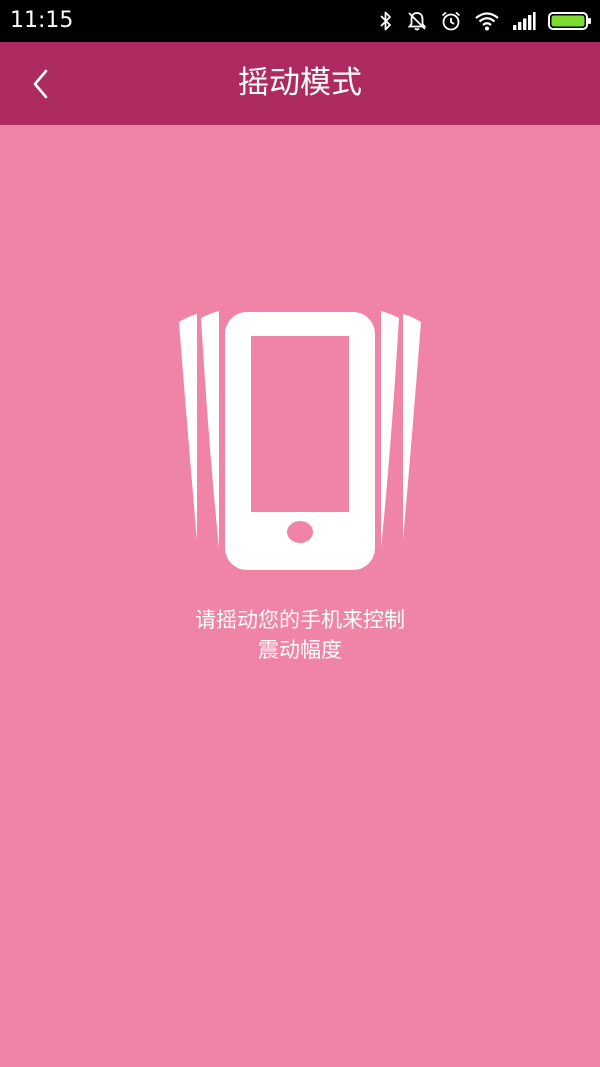 The image size is (600, 1067). I want to click on battery-icon, so click(569, 21).